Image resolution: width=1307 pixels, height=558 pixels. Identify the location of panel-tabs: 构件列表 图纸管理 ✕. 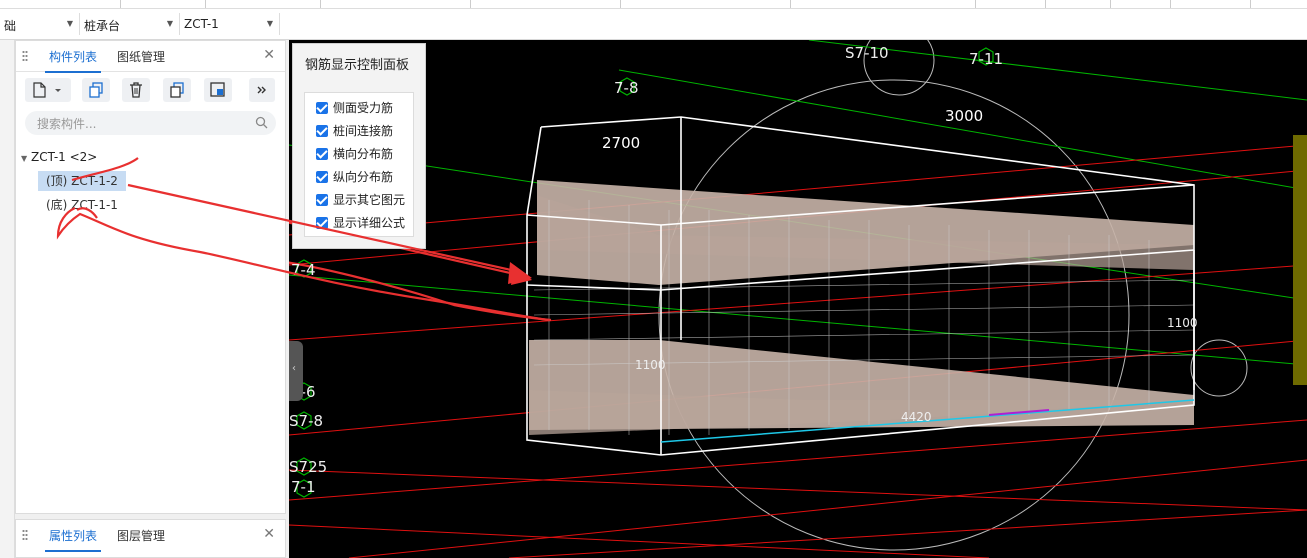
(150, 57).